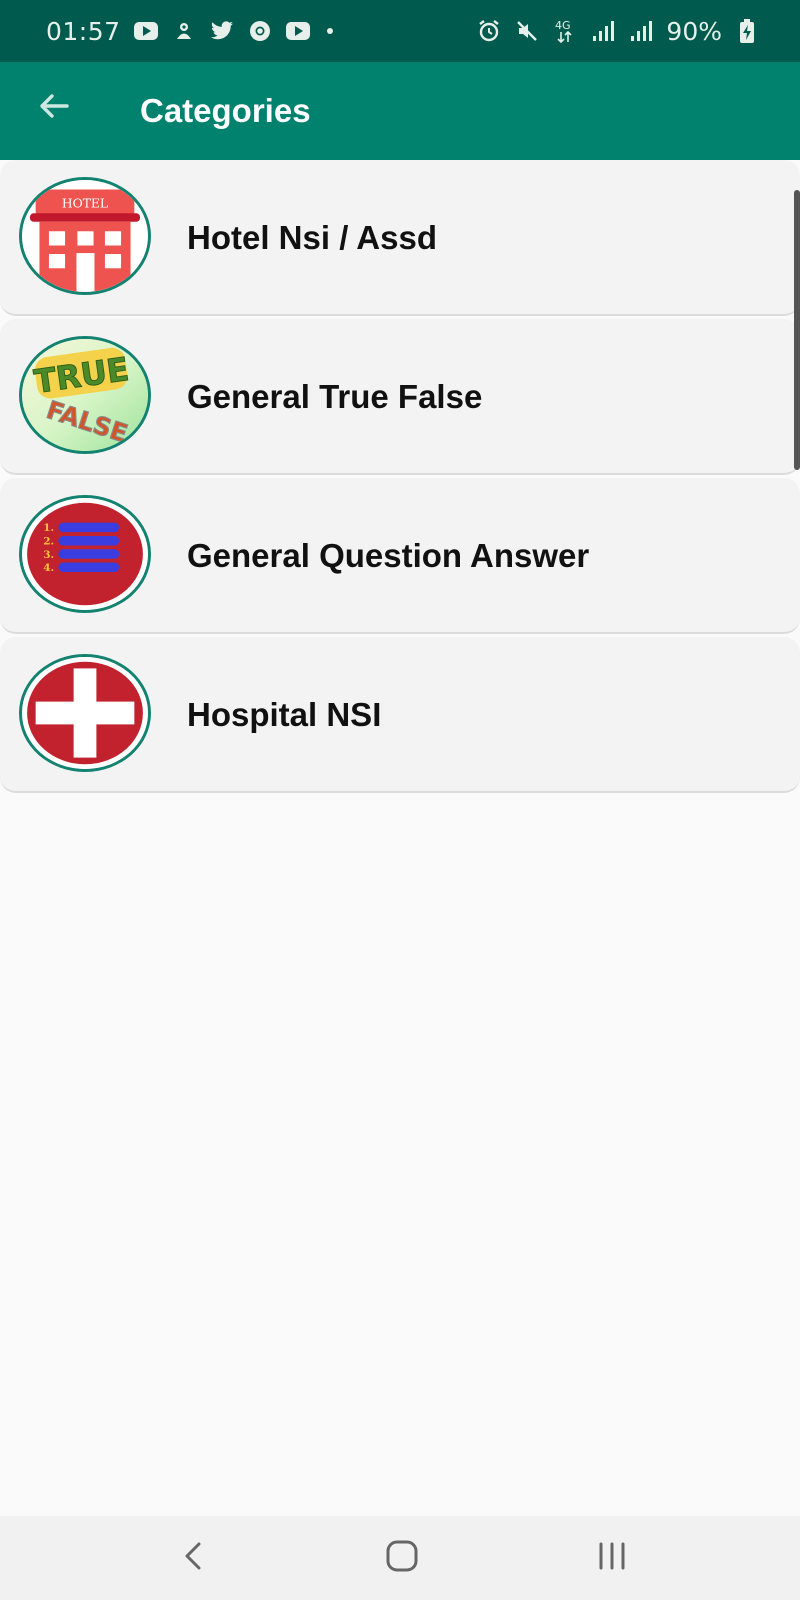  I want to click on svg-text: 2., so click(48, 542).